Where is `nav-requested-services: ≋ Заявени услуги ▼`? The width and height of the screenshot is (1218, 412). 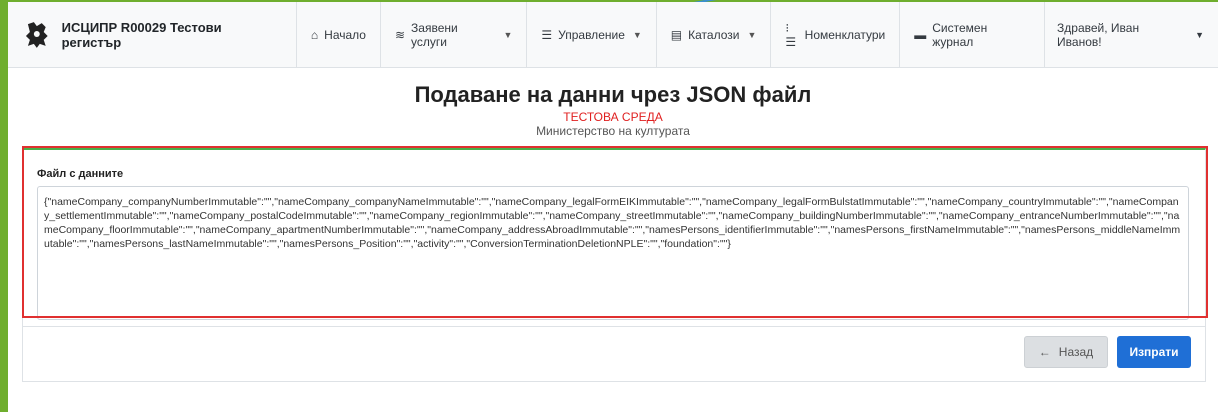
nav-requested-services: ≋ Заявени услуги ▼ is located at coordinates (454, 34).